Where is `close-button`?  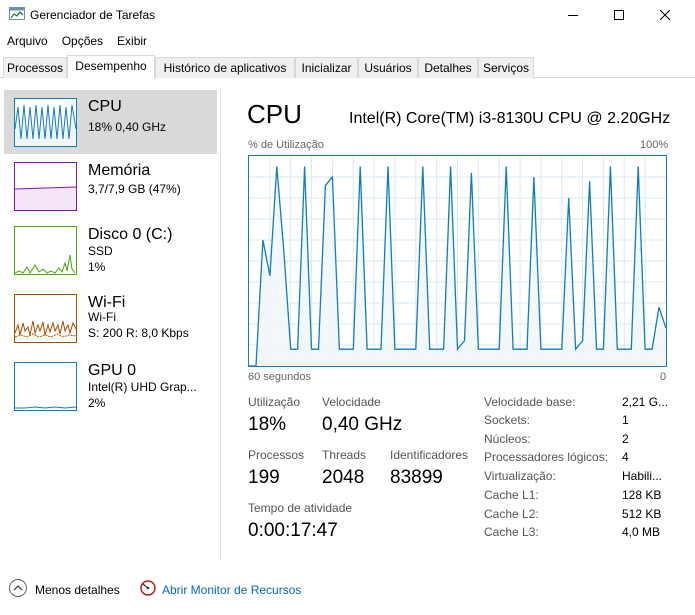
close-button is located at coordinates (665, 15).